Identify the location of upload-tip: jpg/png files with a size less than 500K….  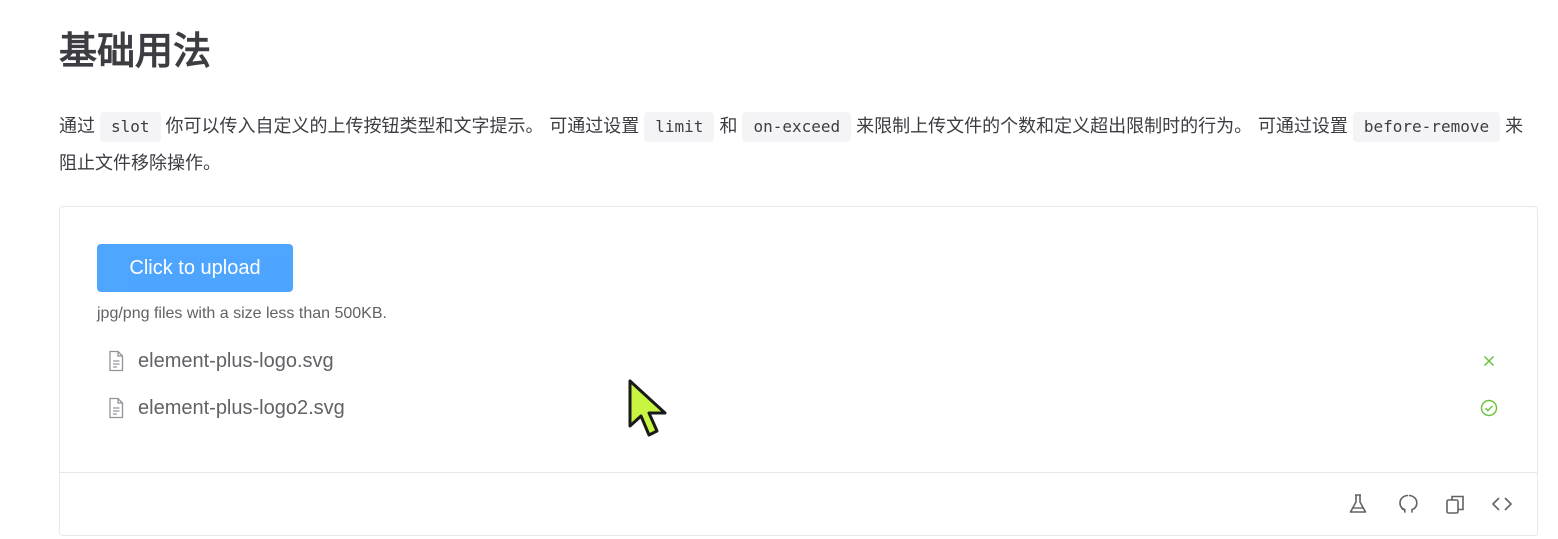
(242, 313).